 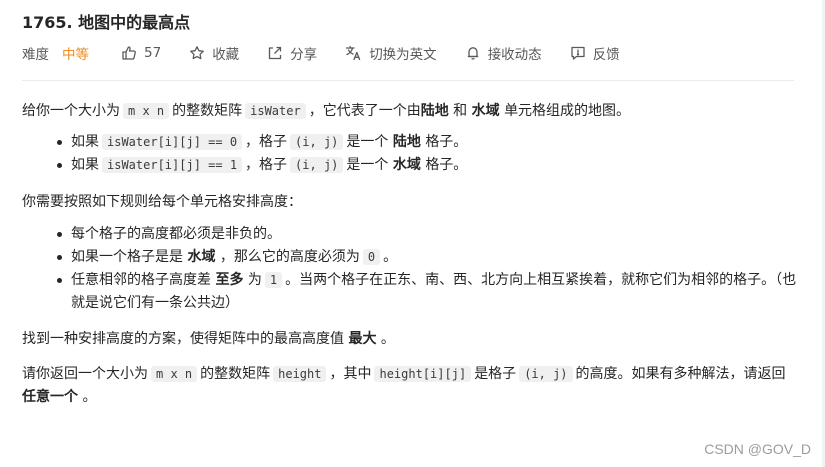 What do you see at coordinates (408, 80) in the screenshot?
I see `header-divider` at bounding box center [408, 80].